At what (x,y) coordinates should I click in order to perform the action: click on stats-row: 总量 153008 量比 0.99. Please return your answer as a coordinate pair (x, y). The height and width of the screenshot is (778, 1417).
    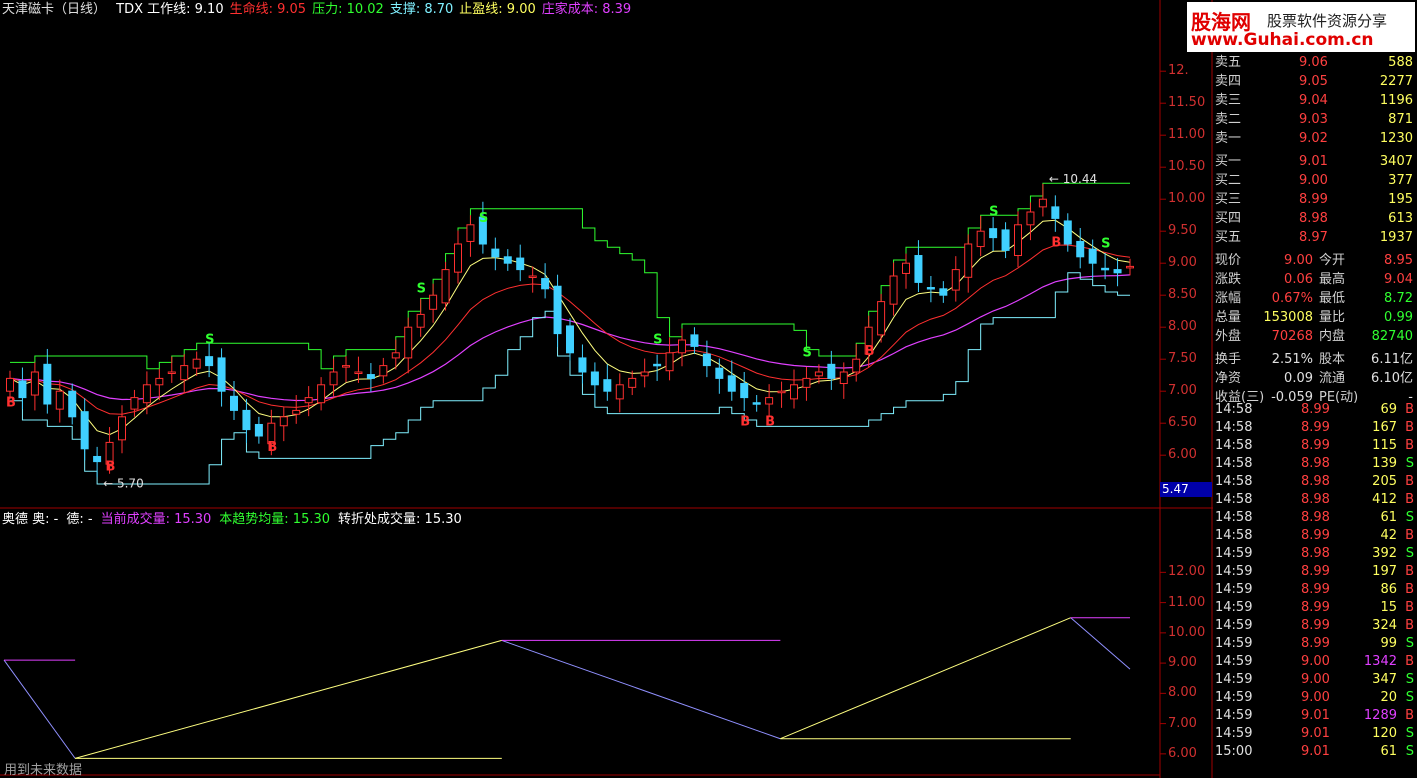
    Looking at the image, I should click on (1315, 318).